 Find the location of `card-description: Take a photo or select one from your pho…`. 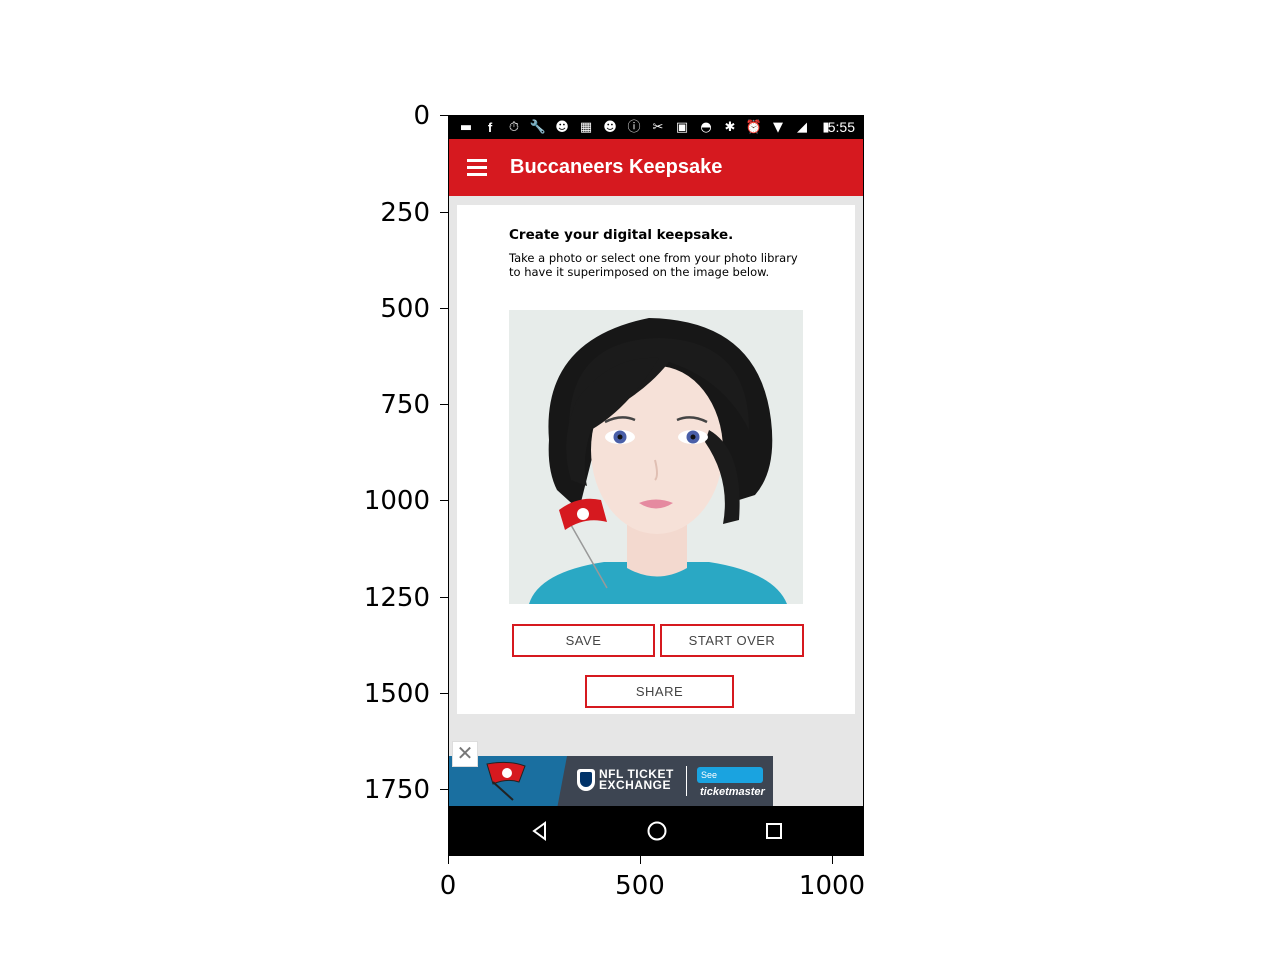

card-description: Take a photo or select one from your pho… is located at coordinates (653, 265).